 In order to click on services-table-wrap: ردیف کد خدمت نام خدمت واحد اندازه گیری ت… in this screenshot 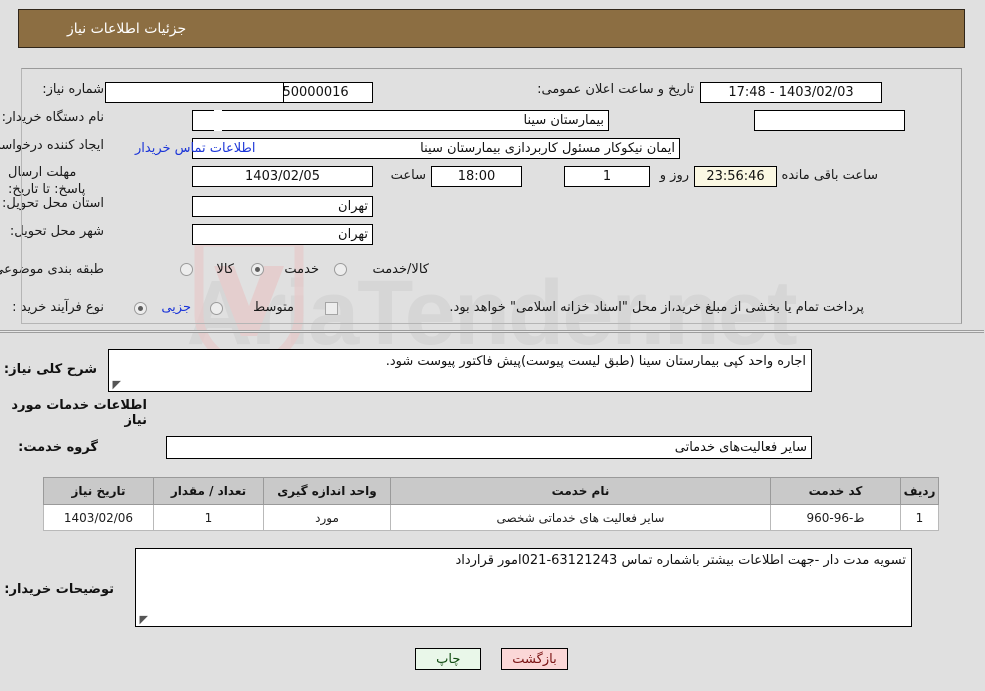, I will do `click(492, 504)`.